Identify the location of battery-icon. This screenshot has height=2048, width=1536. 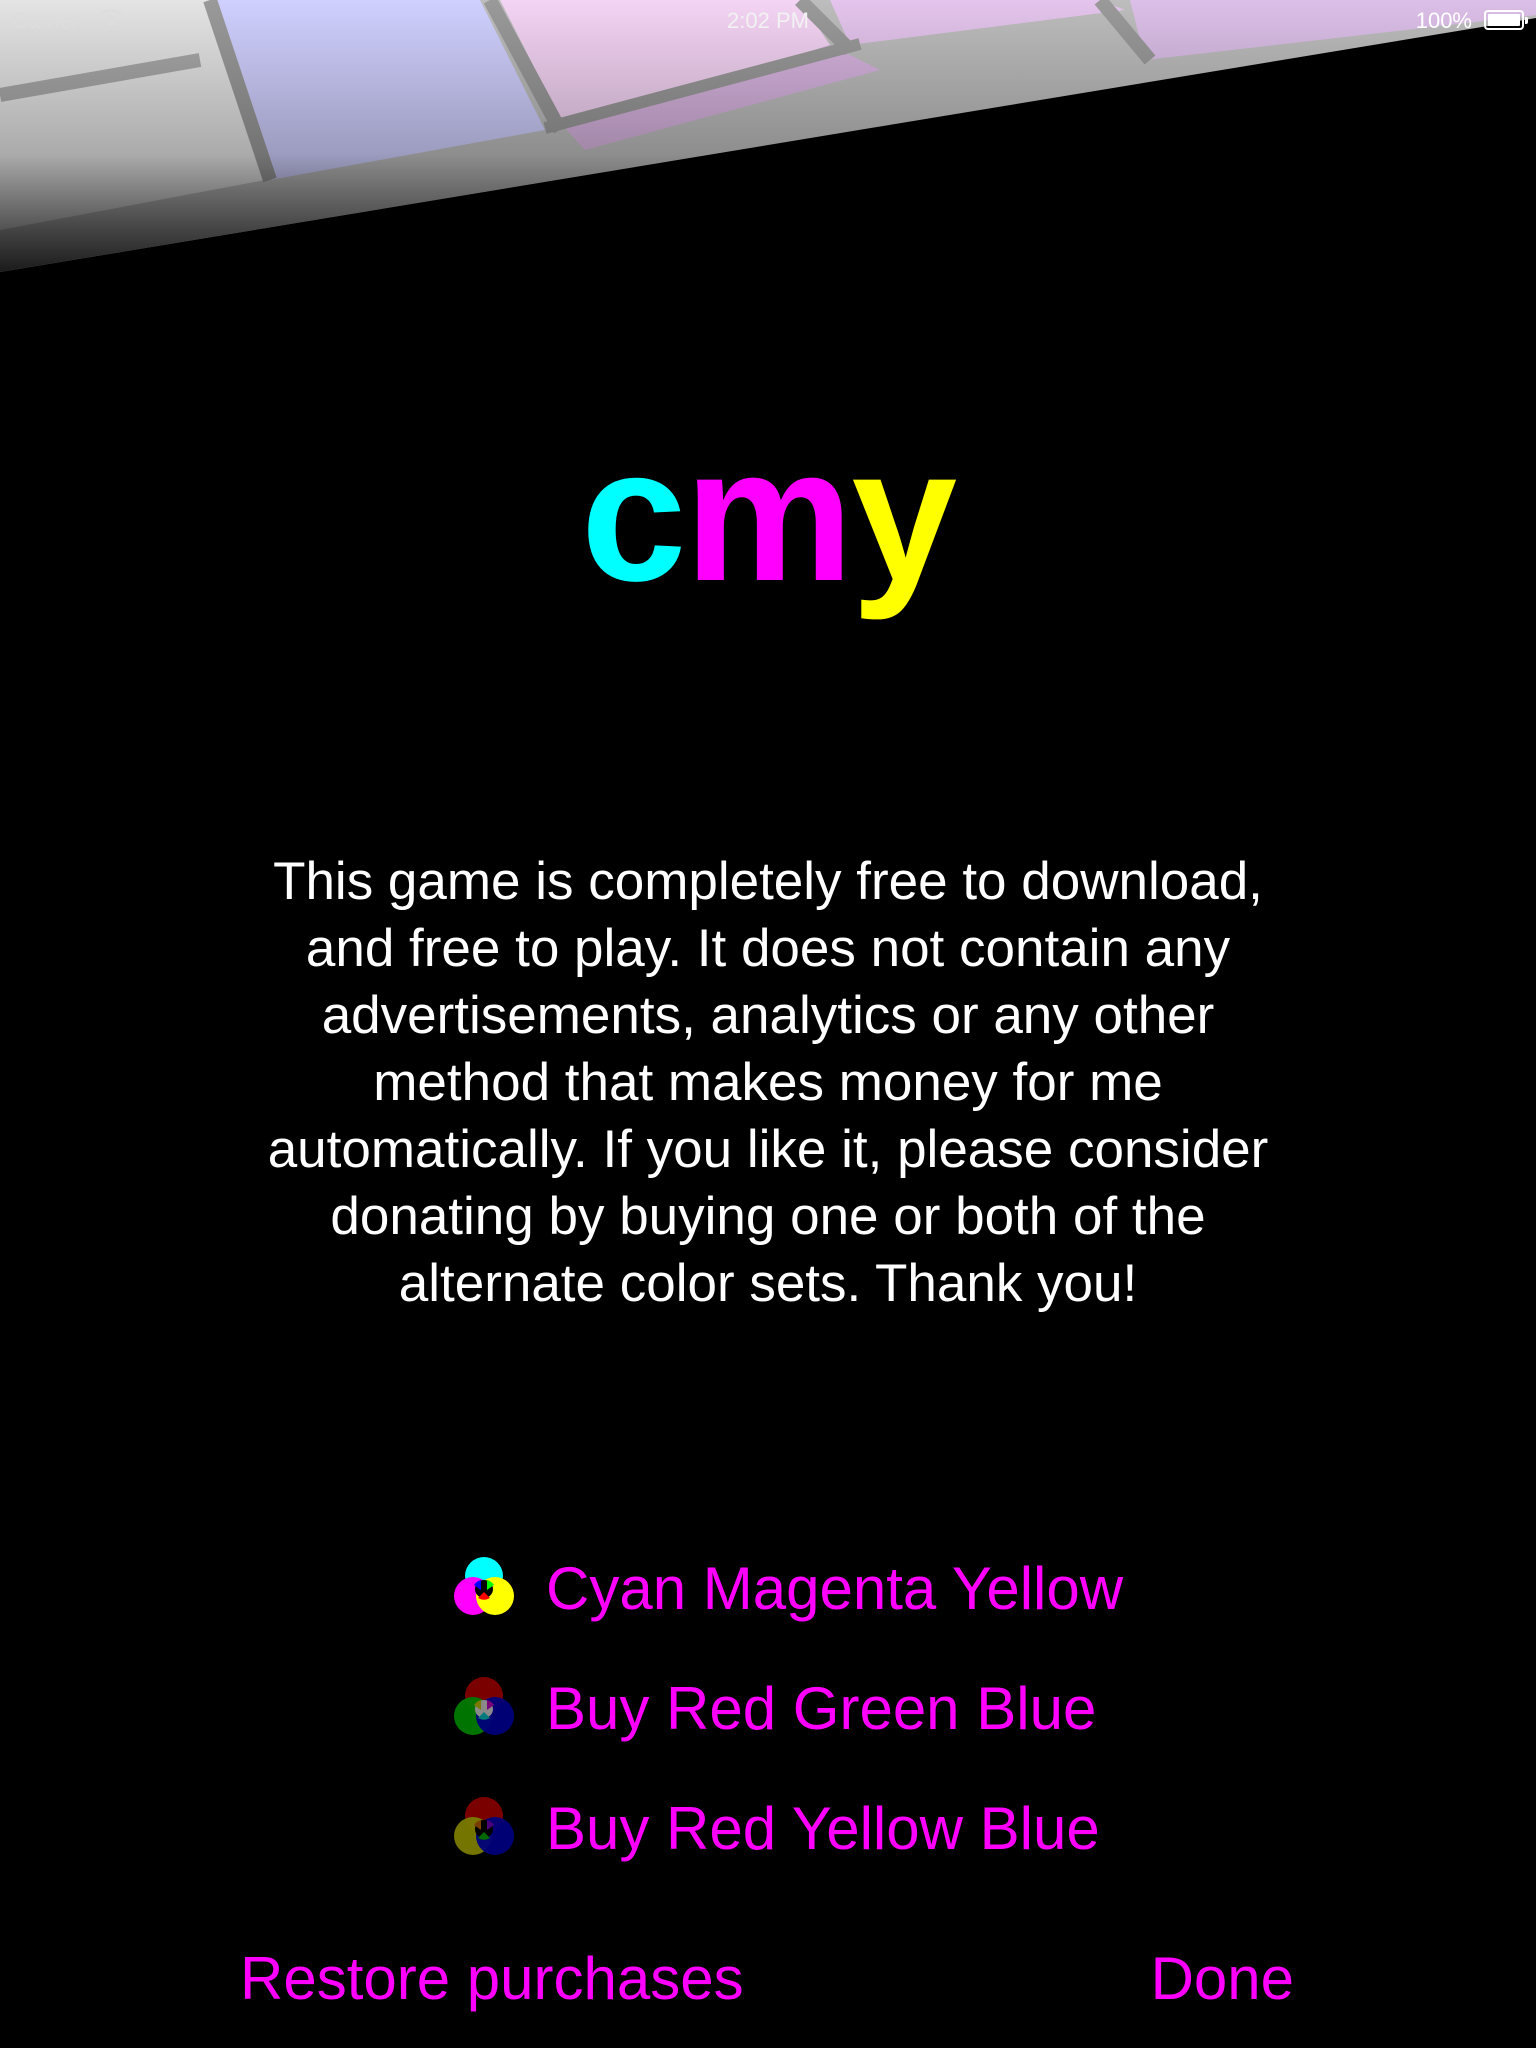
(1506, 20).